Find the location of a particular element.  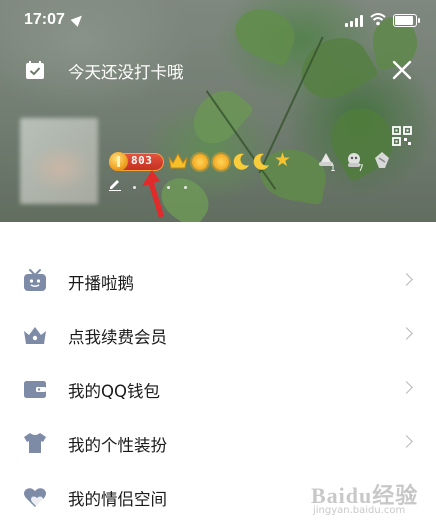

annotation-arrow is located at coordinates (153, 194).